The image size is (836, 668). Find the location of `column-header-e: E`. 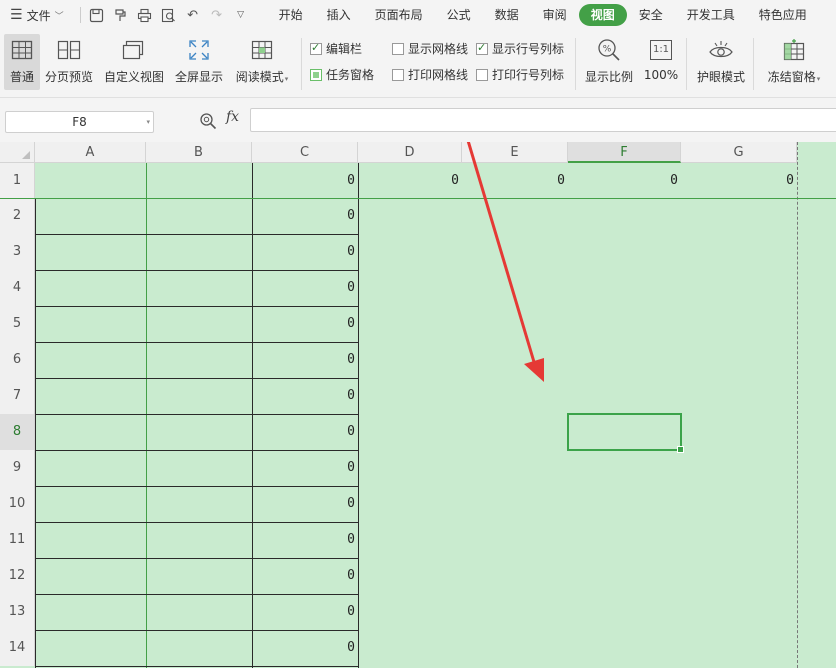

column-header-e: E is located at coordinates (515, 152).